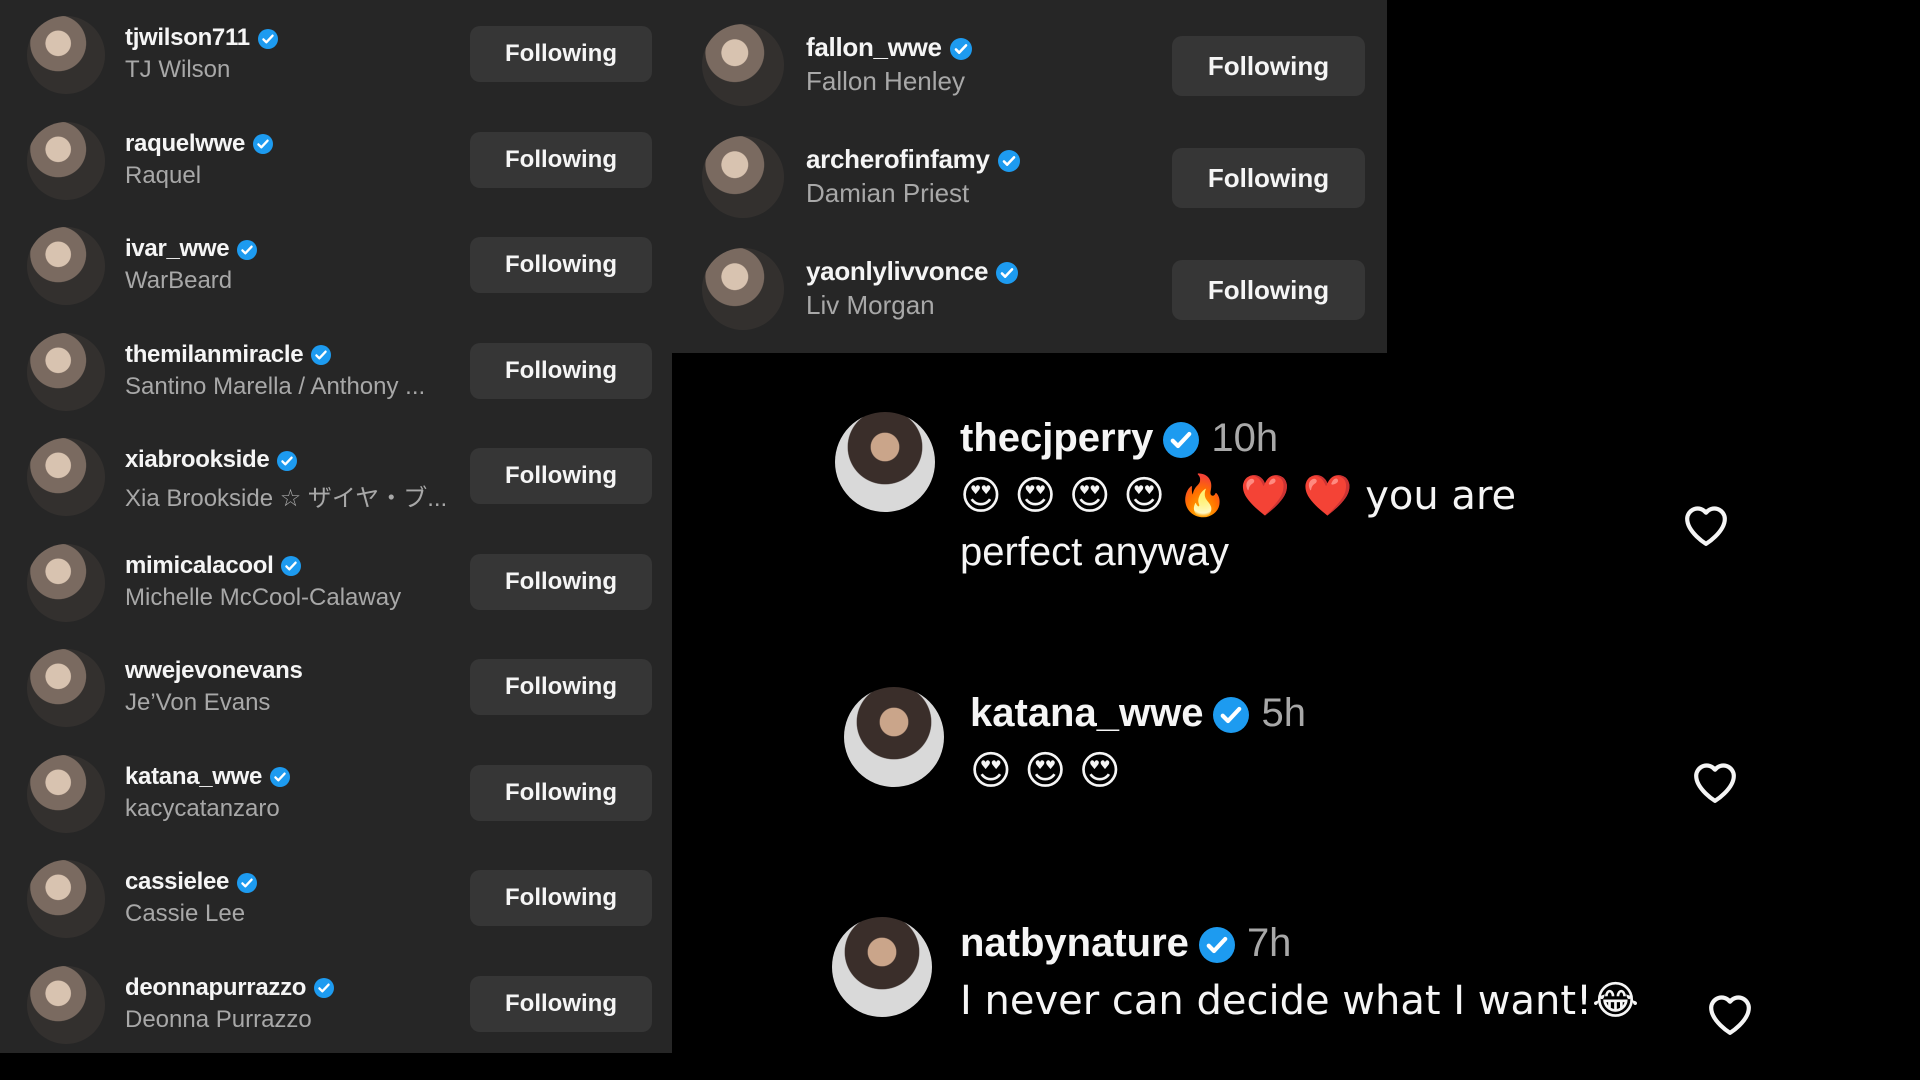 The height and width of the screenshot is (1080, 1920). Describe the element at coordinates (263, 597) in the screenshot. I see `full-name: Michelle McCool-Calaway` at that location.